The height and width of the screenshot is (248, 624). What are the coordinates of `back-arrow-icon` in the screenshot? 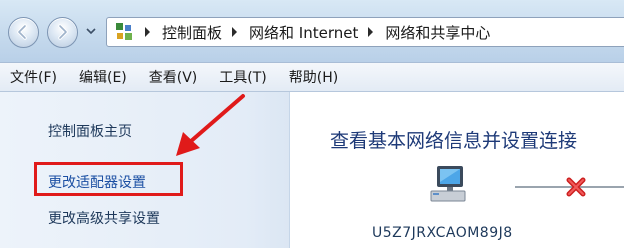 It's located at (22, 32).